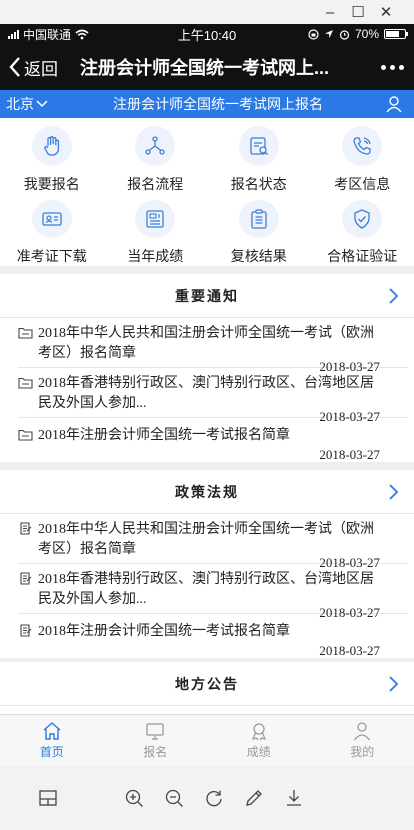  I want to click on section-title: 政策法规, so click(207, 491).